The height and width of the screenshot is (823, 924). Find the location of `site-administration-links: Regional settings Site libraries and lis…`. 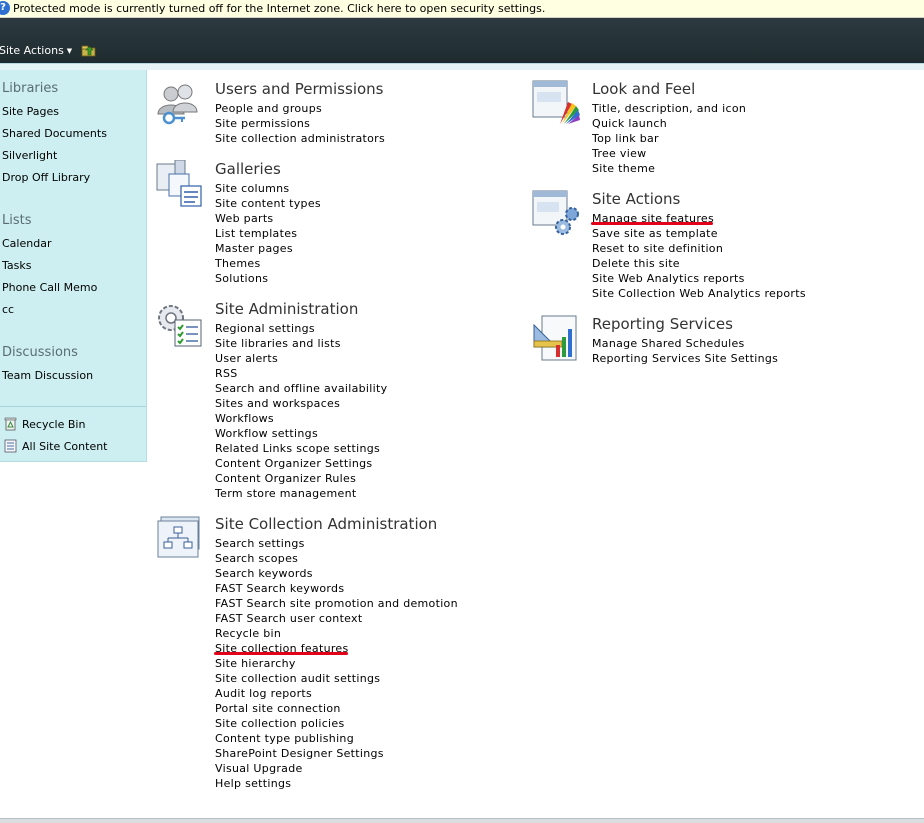

site-administration-links: Regional settings Site libraries and lis… is located at coordinates (301, 411).